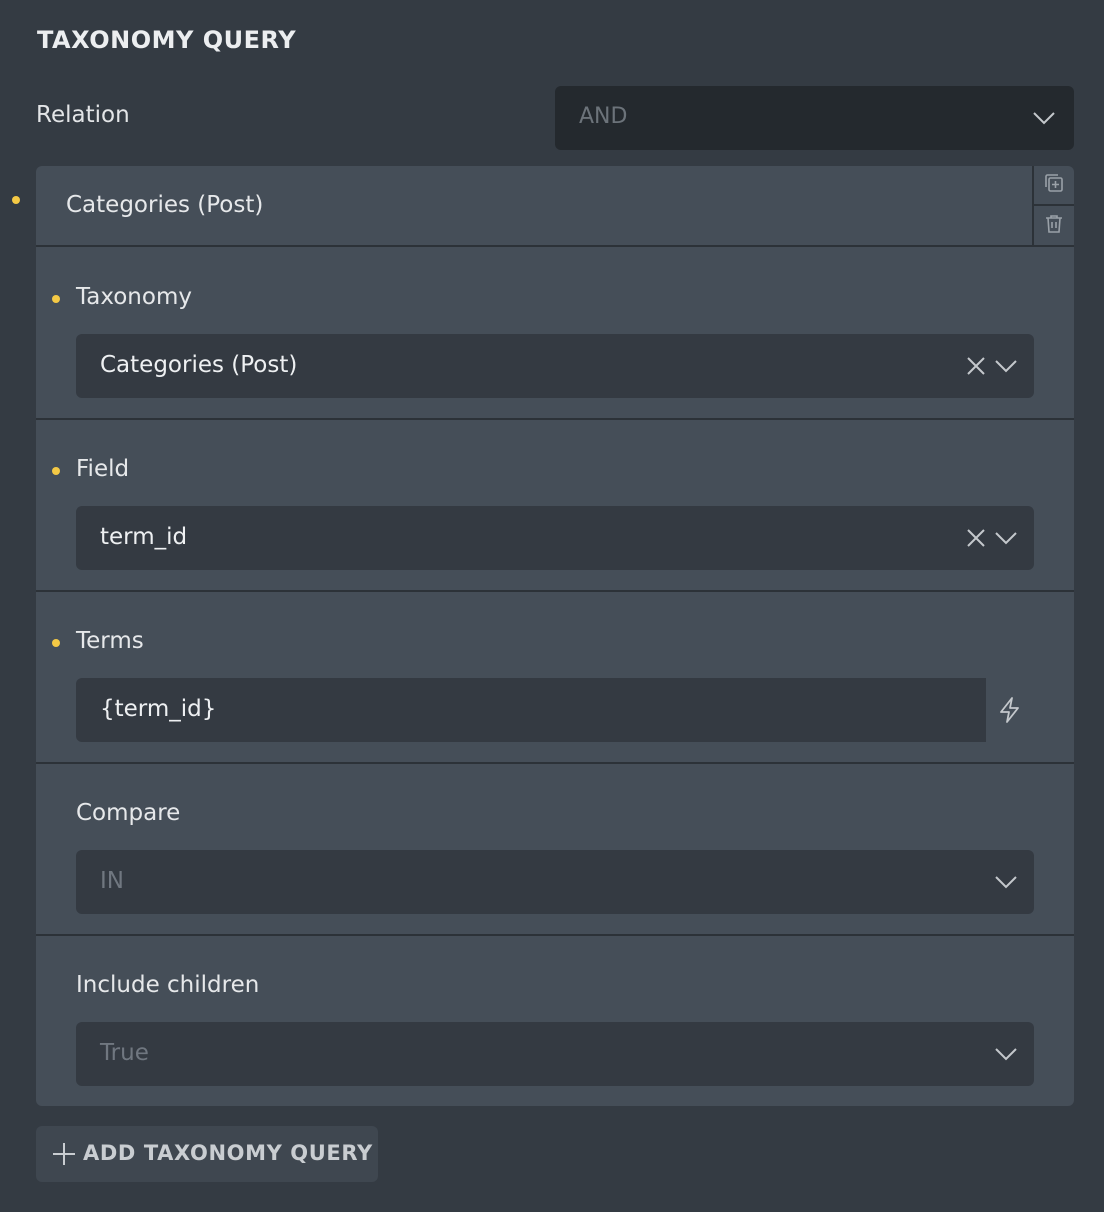  I want to click on section-title: TAXONOMY QUERY, so click(167, 40).